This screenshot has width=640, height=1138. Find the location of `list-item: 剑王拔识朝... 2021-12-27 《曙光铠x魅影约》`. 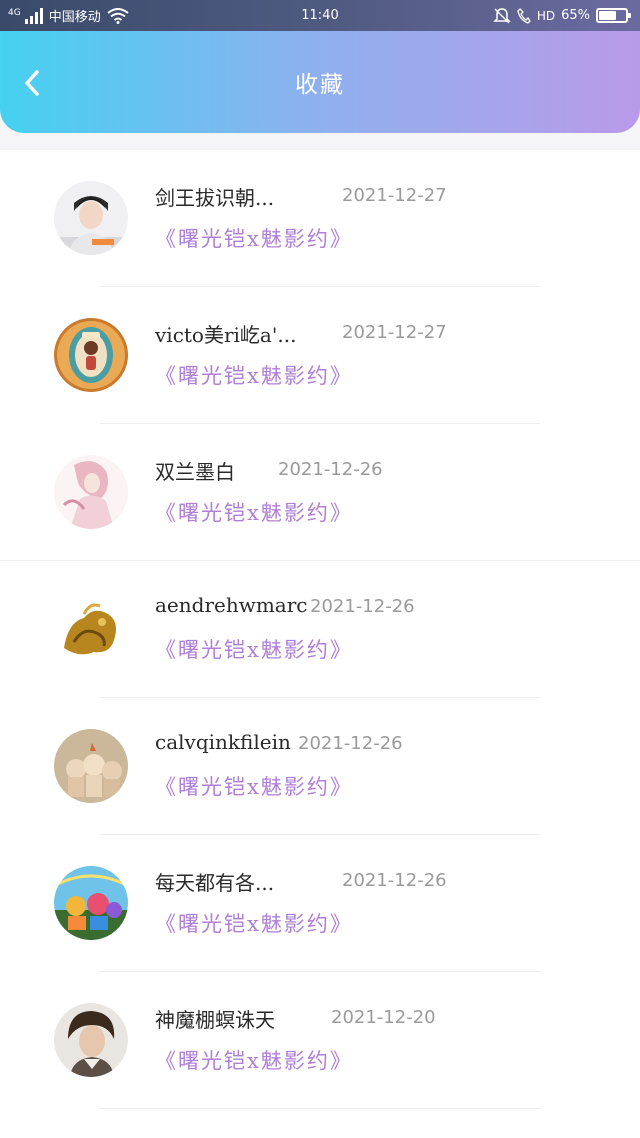

list-item: 剑王拔识朝... 2021-12-27 《曙光铠x魅影约》 is located at coordinates (320, 218).